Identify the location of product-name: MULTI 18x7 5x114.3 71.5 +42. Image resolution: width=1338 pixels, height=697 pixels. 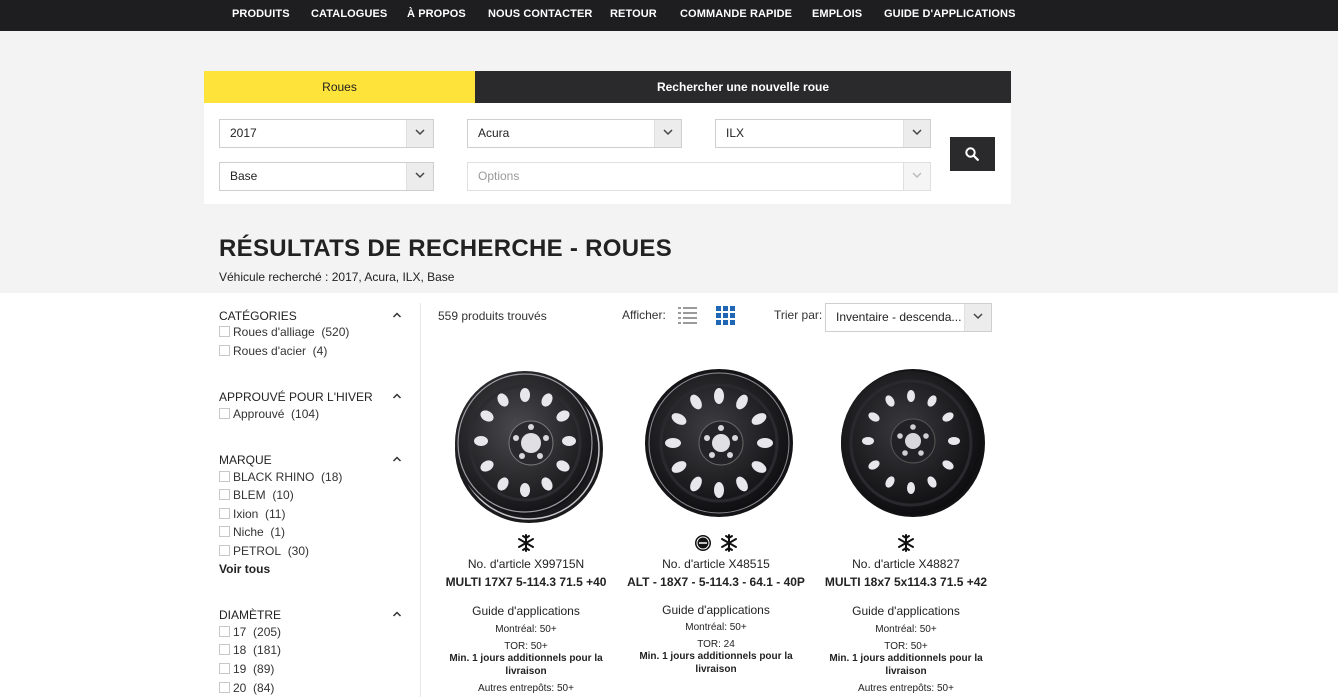
(906, 582).